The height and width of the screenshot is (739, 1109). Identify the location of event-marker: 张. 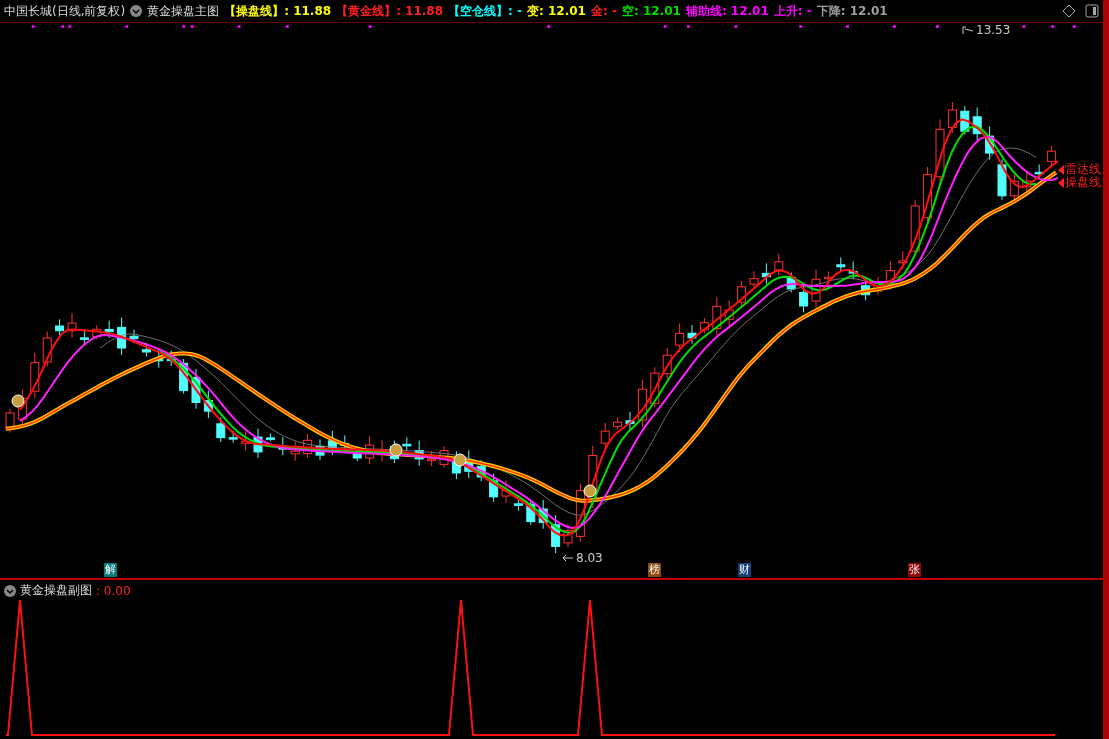
(914, 570).